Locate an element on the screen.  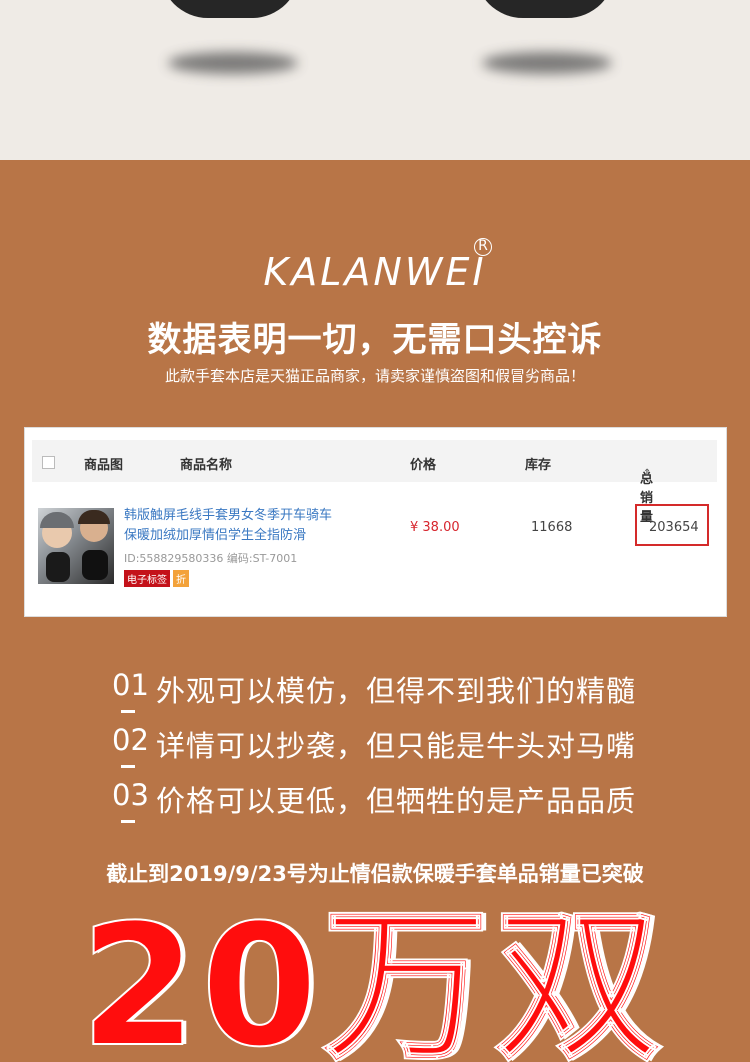
claim-text: 外观可以模仿，但得不到我们的精髓 is located at coordinates (396, 691).